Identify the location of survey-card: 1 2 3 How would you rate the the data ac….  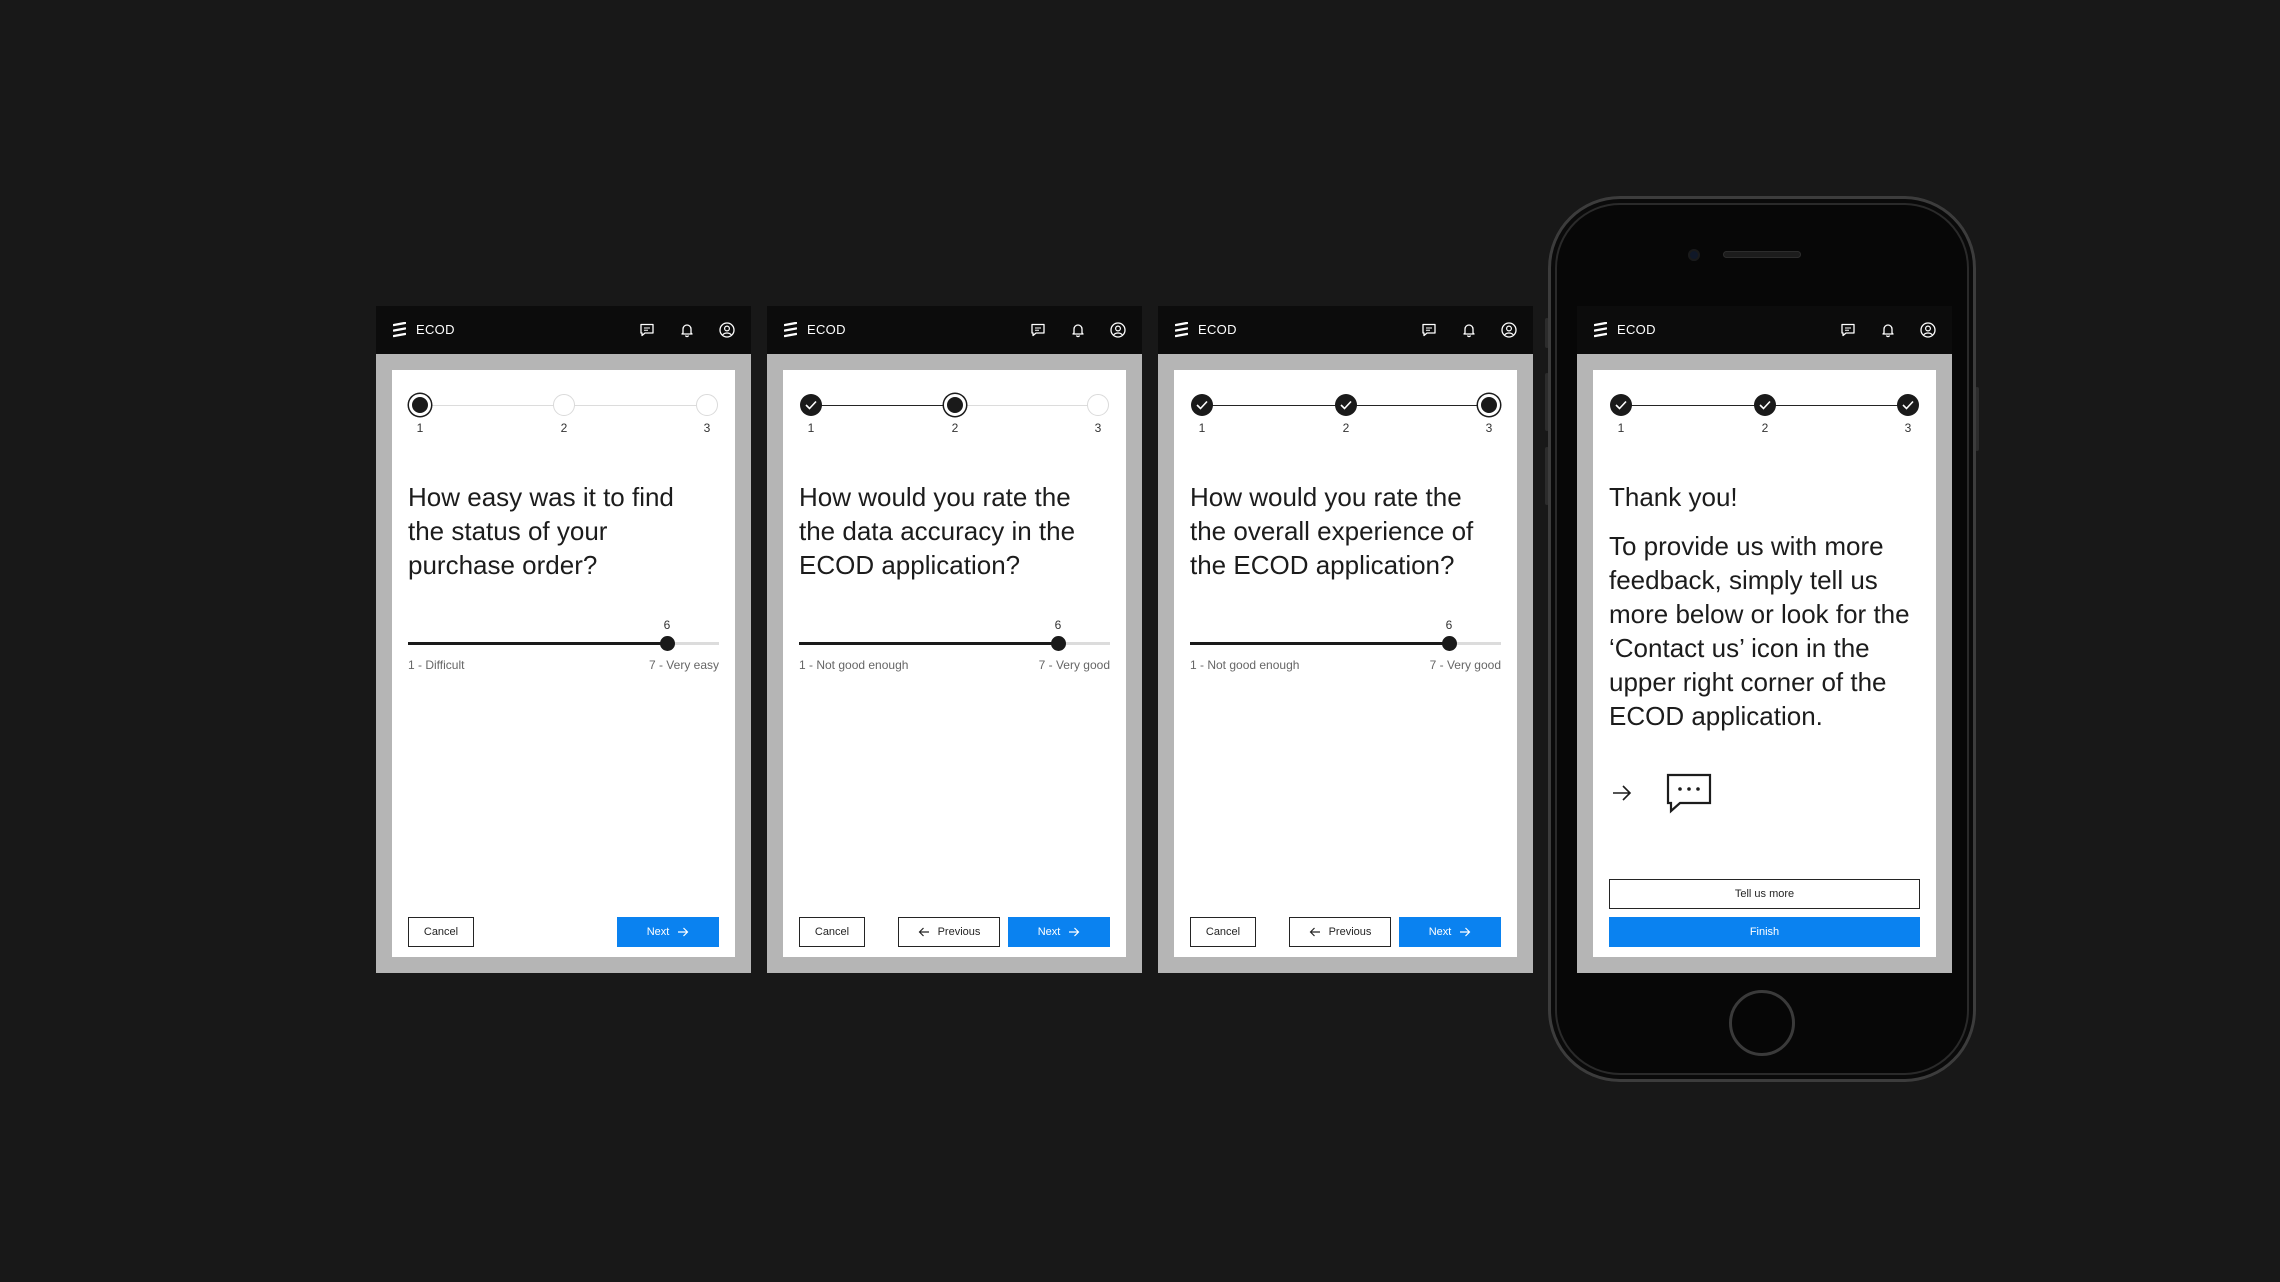
(954, 663).